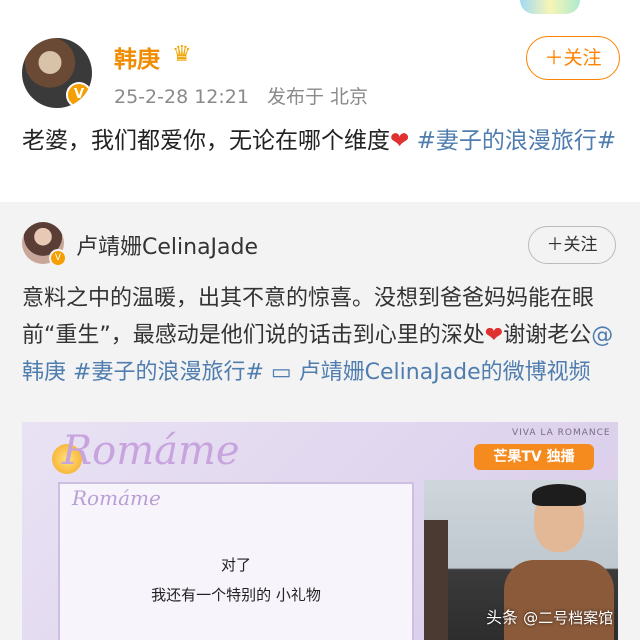 Image resolution: width=640 pixels, height=640 pixels. What do you see at coordinates (206, 141) in the screenshot?
I see `post-text-main: 老婆，我们都爱你，无论在哪个维度` at bounding box center [206, 141].